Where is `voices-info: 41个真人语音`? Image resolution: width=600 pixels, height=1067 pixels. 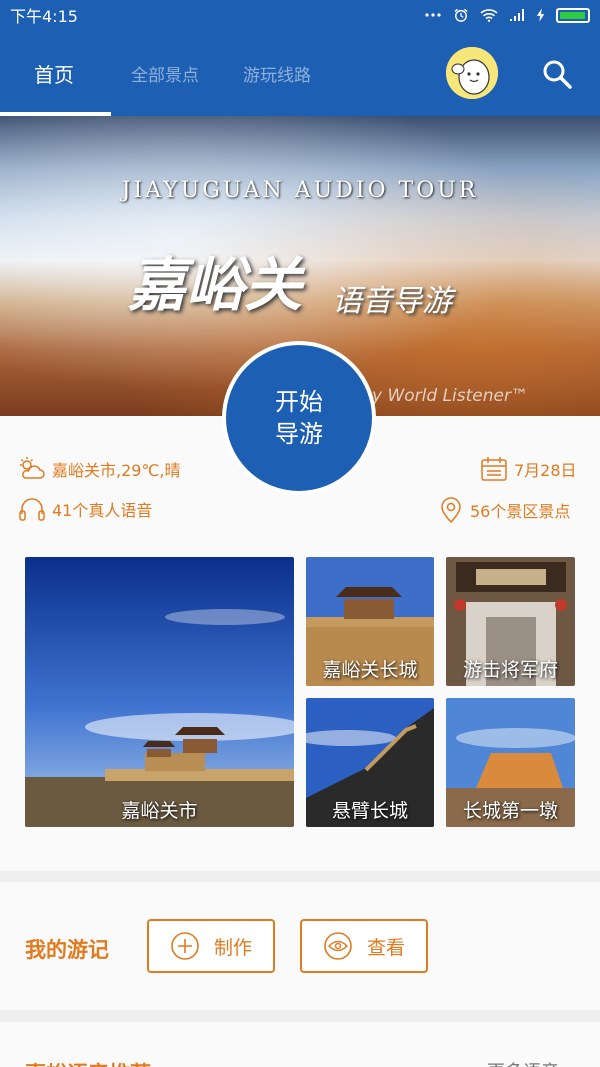 voices-info: 41个真人语音 is located at coordinates (85, 509).